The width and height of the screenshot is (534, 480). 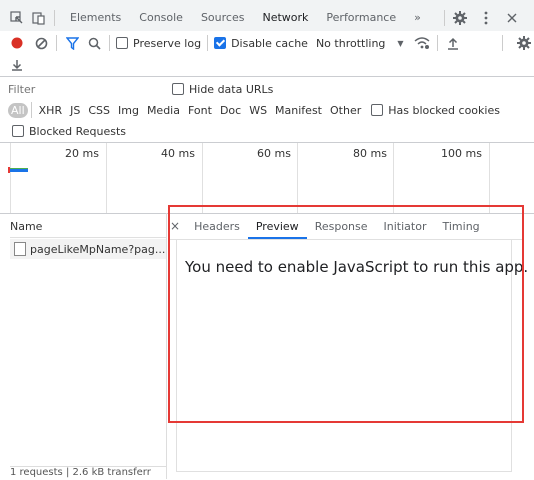 I want to click on filter-bar: Hide data URLs, so click(x=267, y=89).